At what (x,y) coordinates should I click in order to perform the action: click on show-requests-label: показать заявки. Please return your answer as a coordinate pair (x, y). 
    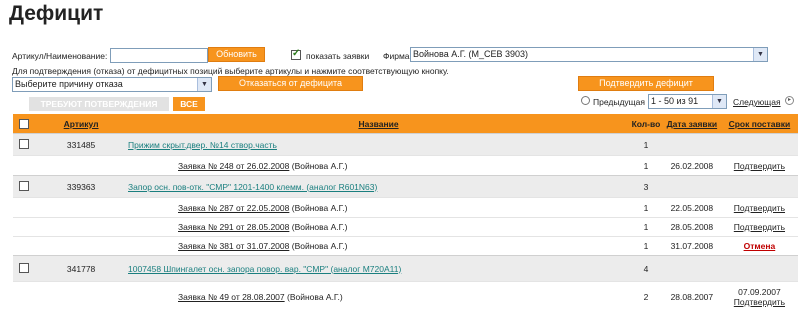
    Looking at the image, I should click on (338, 56).